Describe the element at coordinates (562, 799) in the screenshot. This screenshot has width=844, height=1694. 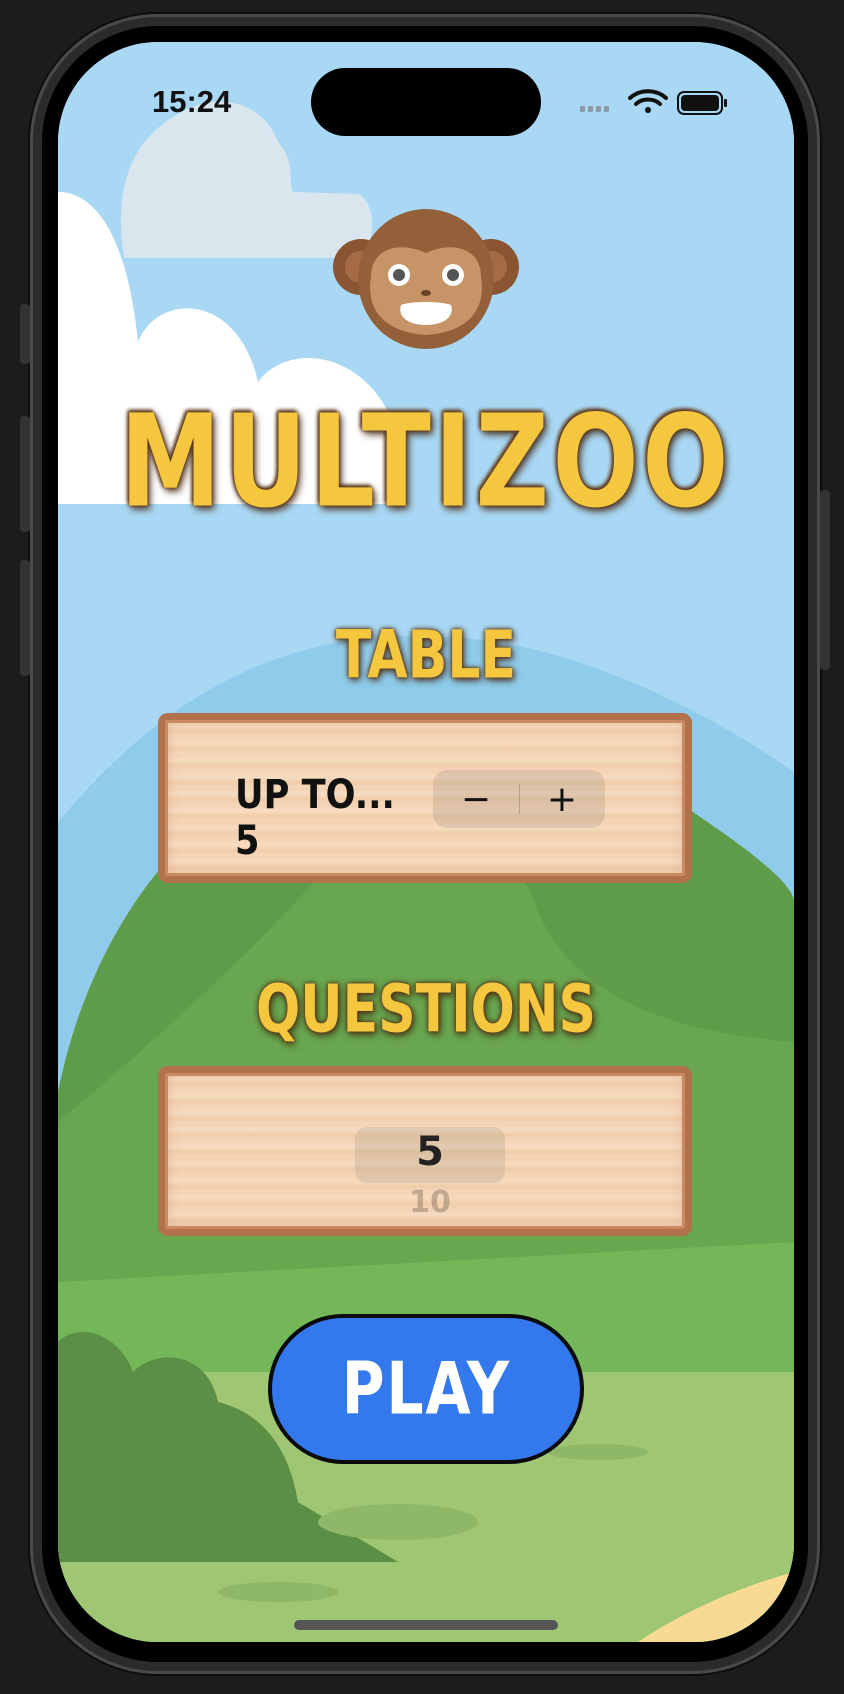
I see `increment-button: +` at that location.